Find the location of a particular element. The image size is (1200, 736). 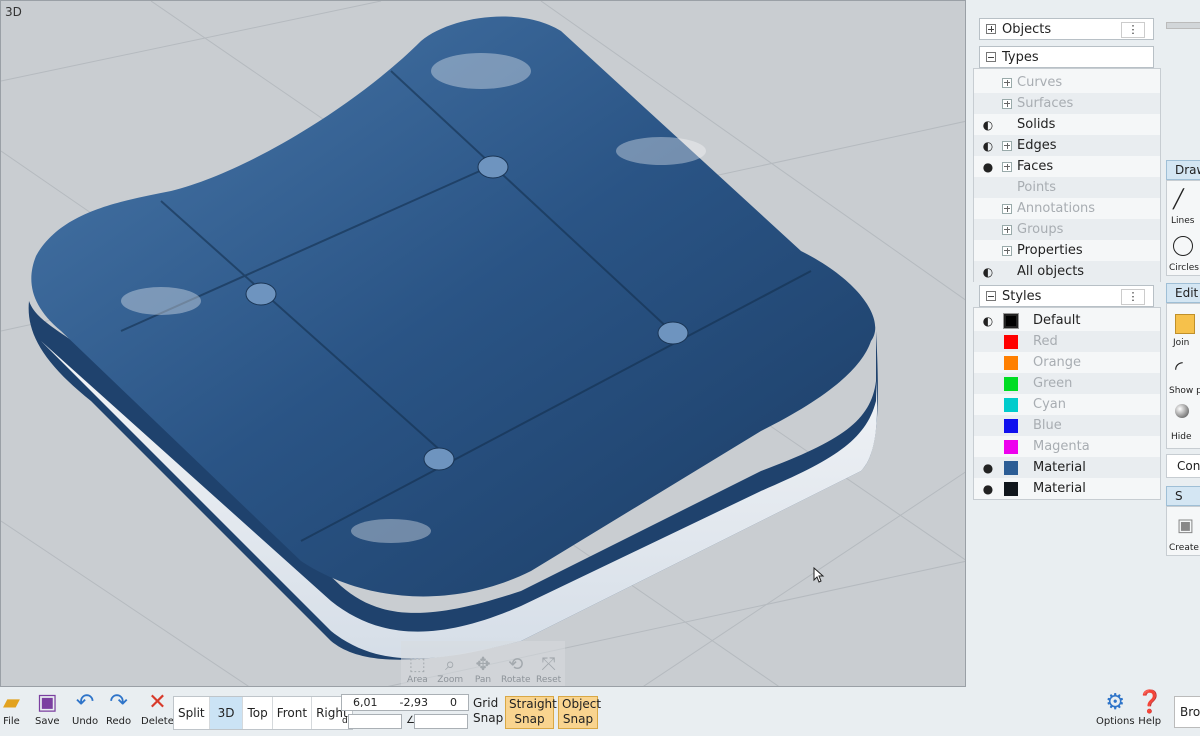

redo-button: ↷ Redo is located at coordinates (118, 708).